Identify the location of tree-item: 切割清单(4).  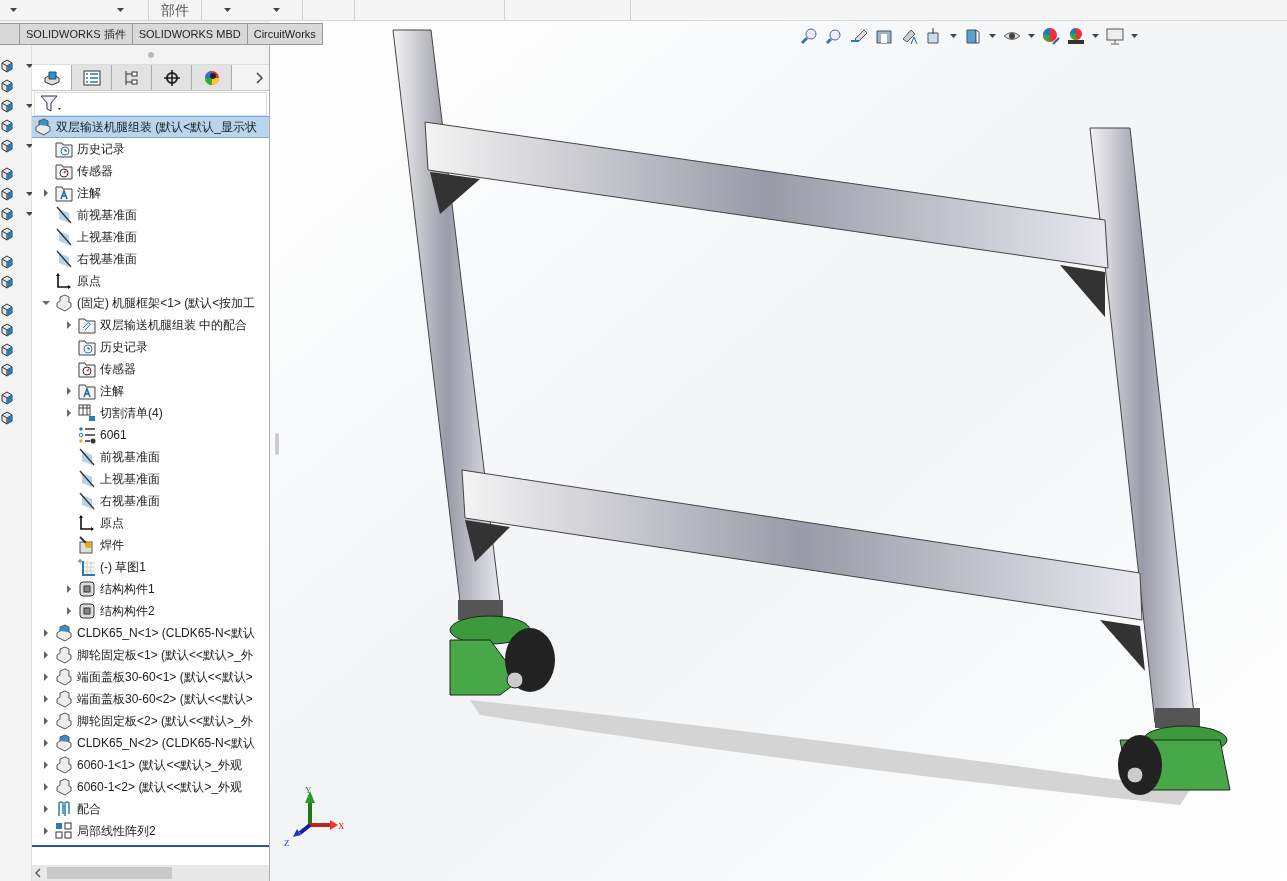
(150, 413).